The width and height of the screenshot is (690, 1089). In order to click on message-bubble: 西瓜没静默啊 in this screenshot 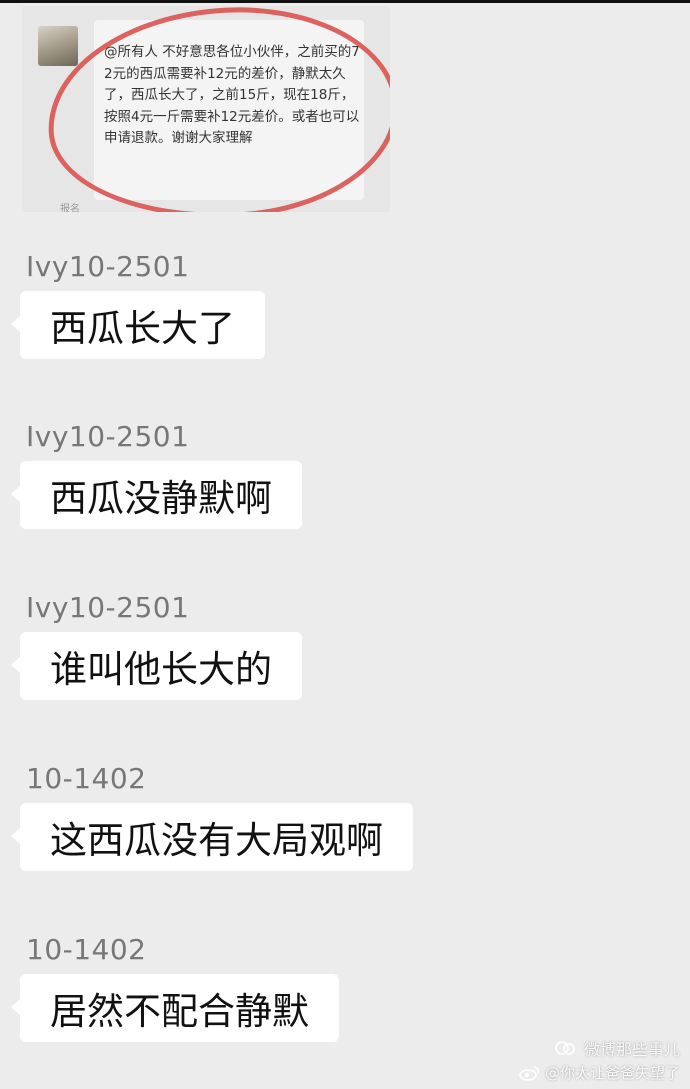, I will do `click(156, 495)`.